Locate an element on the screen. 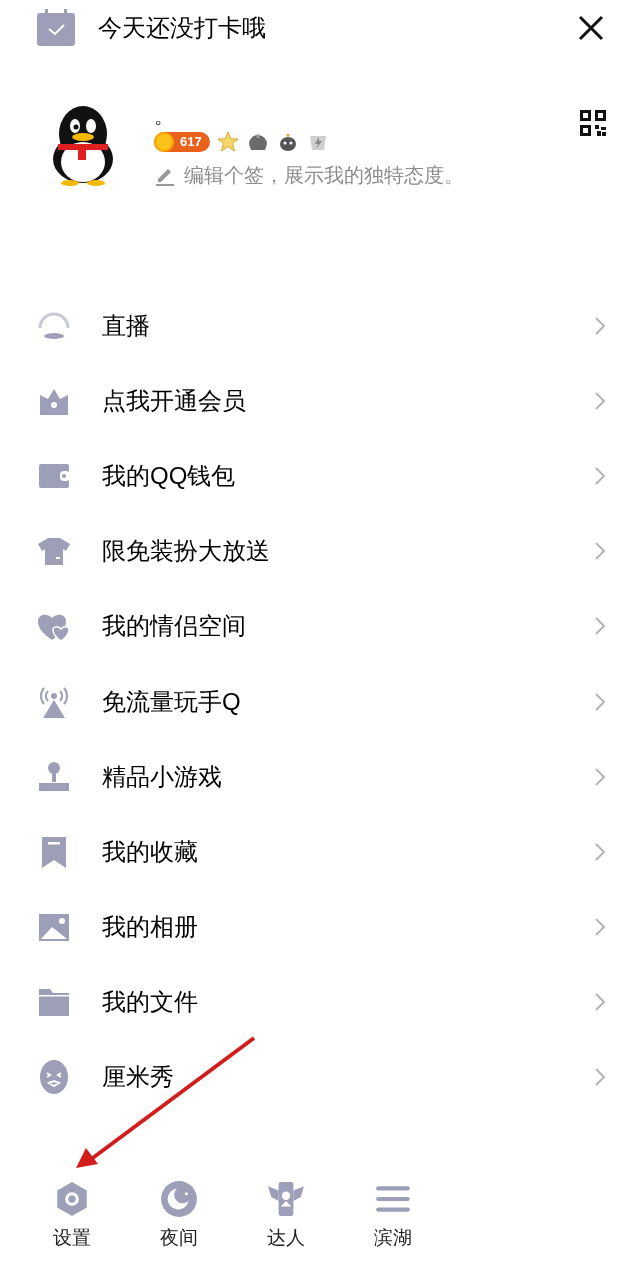 This screenshot has height=1274, width=640. winged-badge-icon is located at coordinates (285, 1198).